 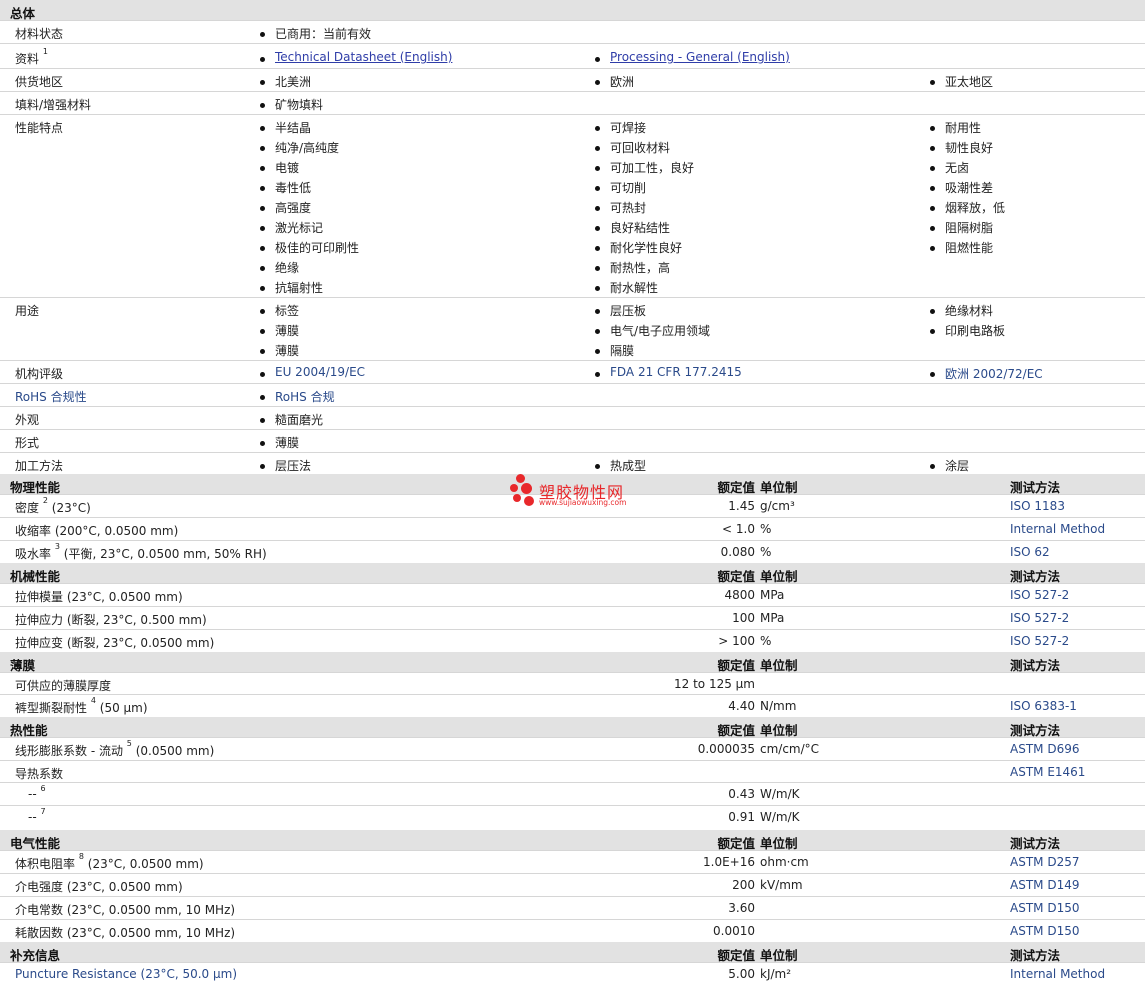 I want to click on section-electrical: 电气性能 额定值 单位制 测试方法, so click(x=572, y=840).